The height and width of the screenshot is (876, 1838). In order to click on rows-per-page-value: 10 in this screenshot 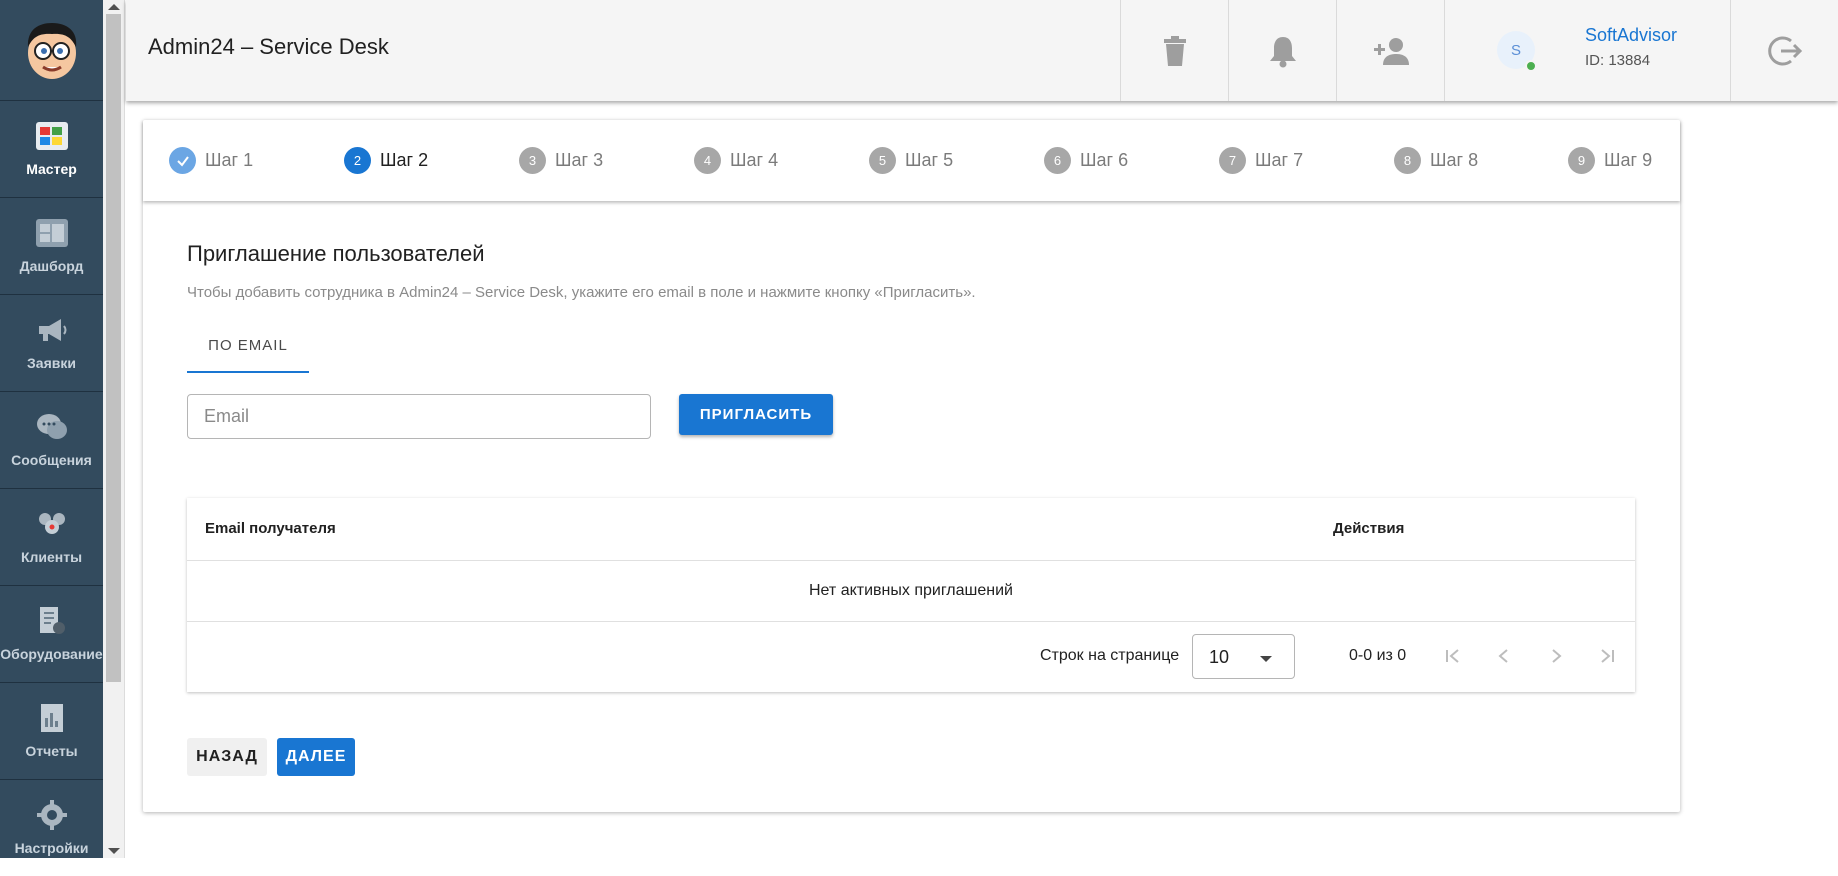, I will do `click(1219, 657)`.